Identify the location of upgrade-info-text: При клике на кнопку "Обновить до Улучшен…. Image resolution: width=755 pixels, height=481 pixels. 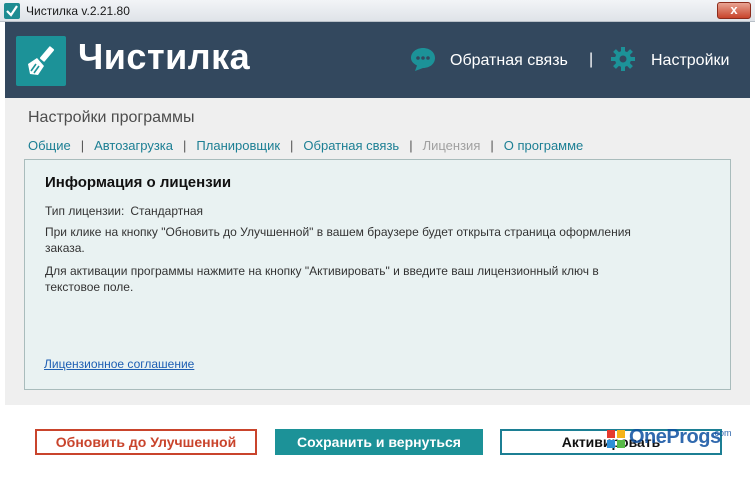
(338, 240).